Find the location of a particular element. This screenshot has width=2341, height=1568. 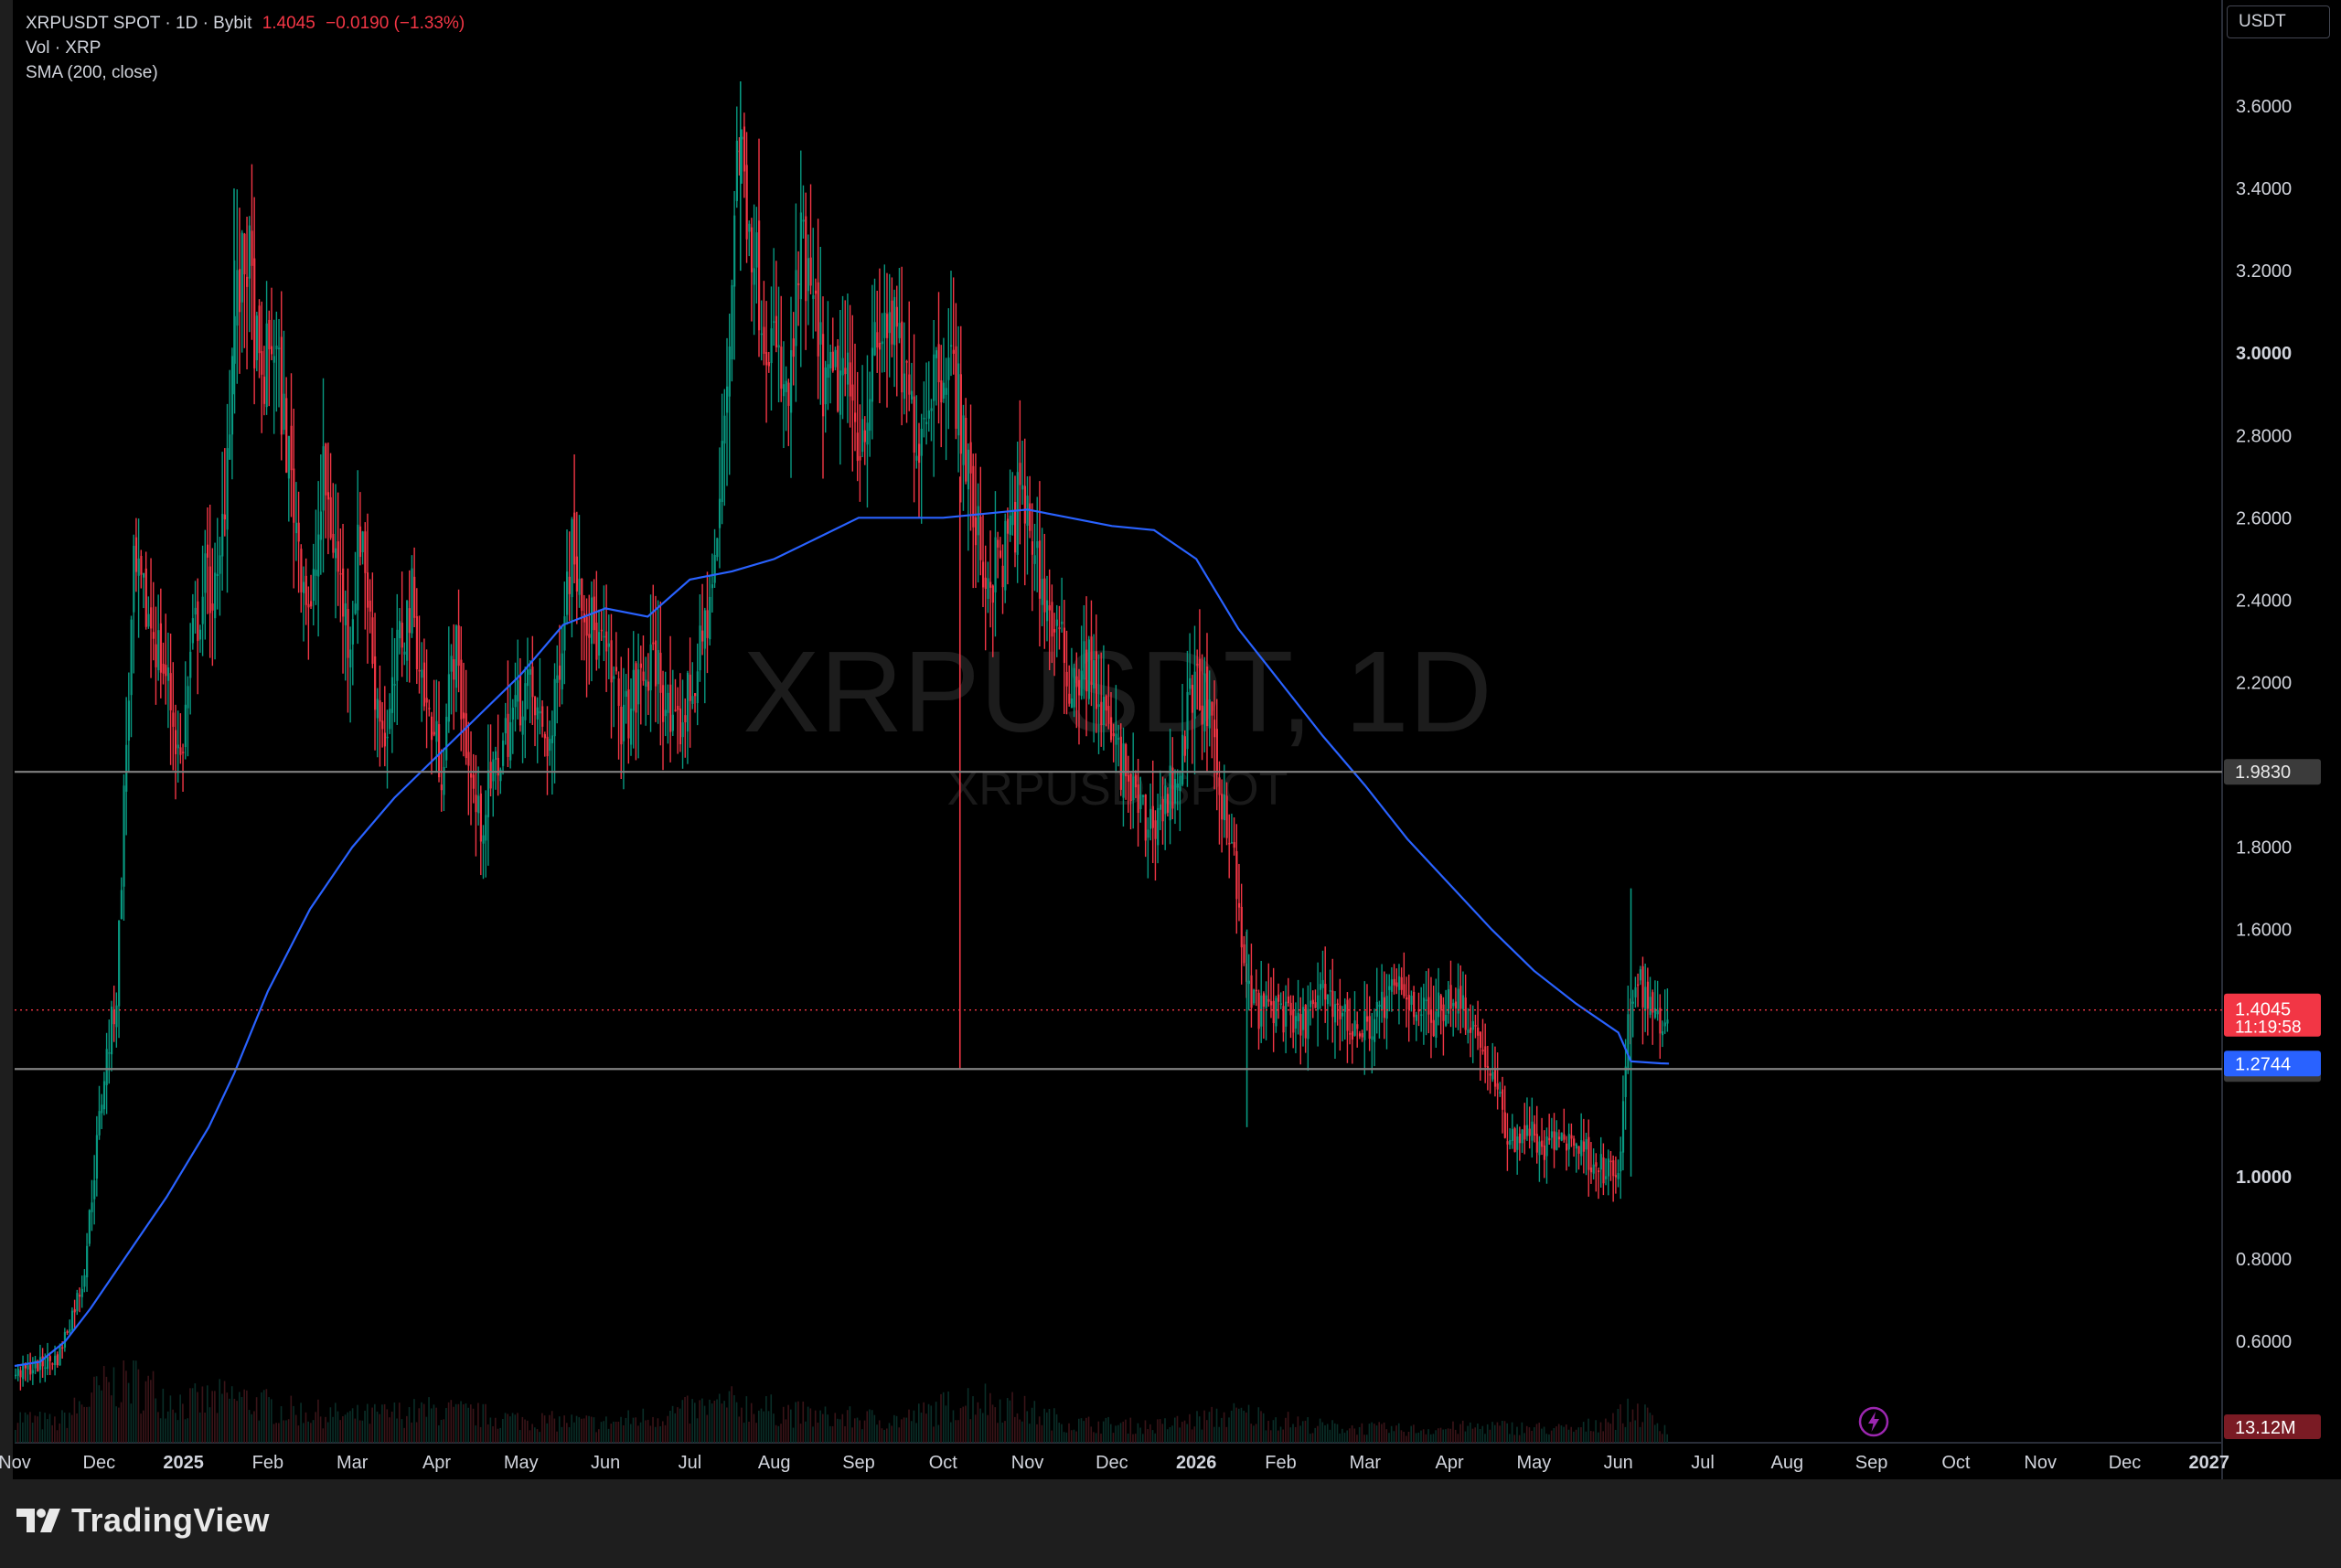

legend-sma-label: SMA (200, close) is located at coordinates (92, 72).